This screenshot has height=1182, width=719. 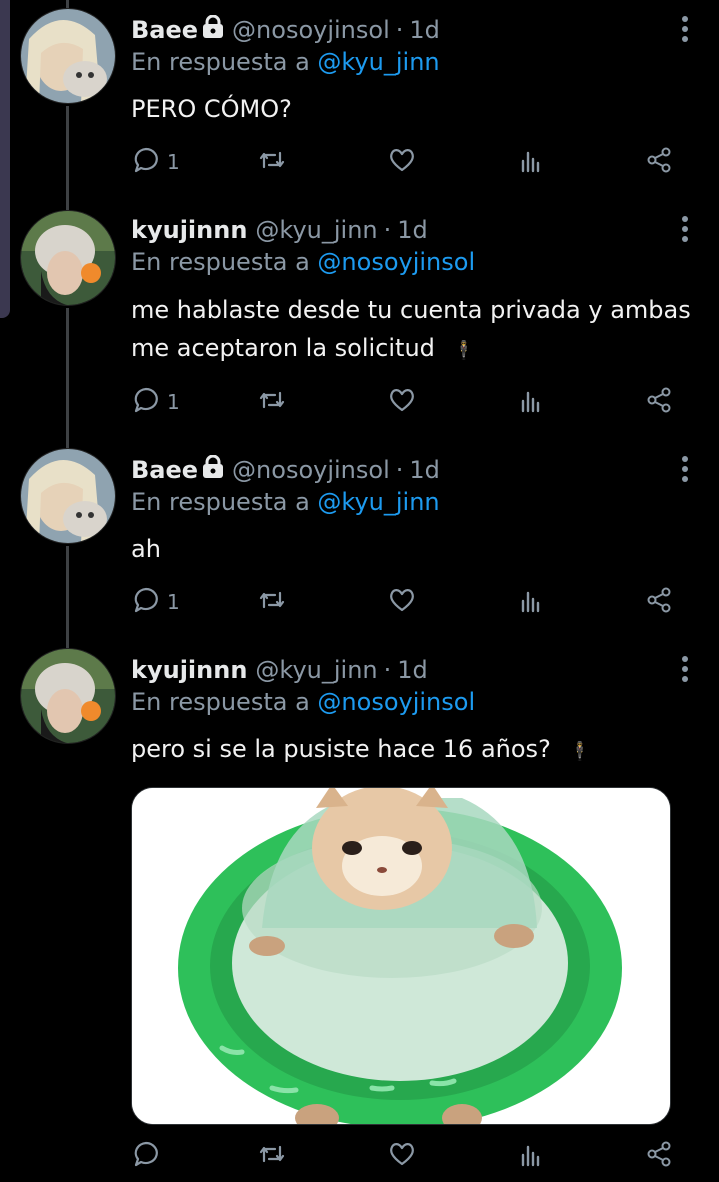 What do you see at coordinates (411, 109) in the screenshot?
I see `tweet-text: PERO CÓMO?` at bounding box center [411, 109].